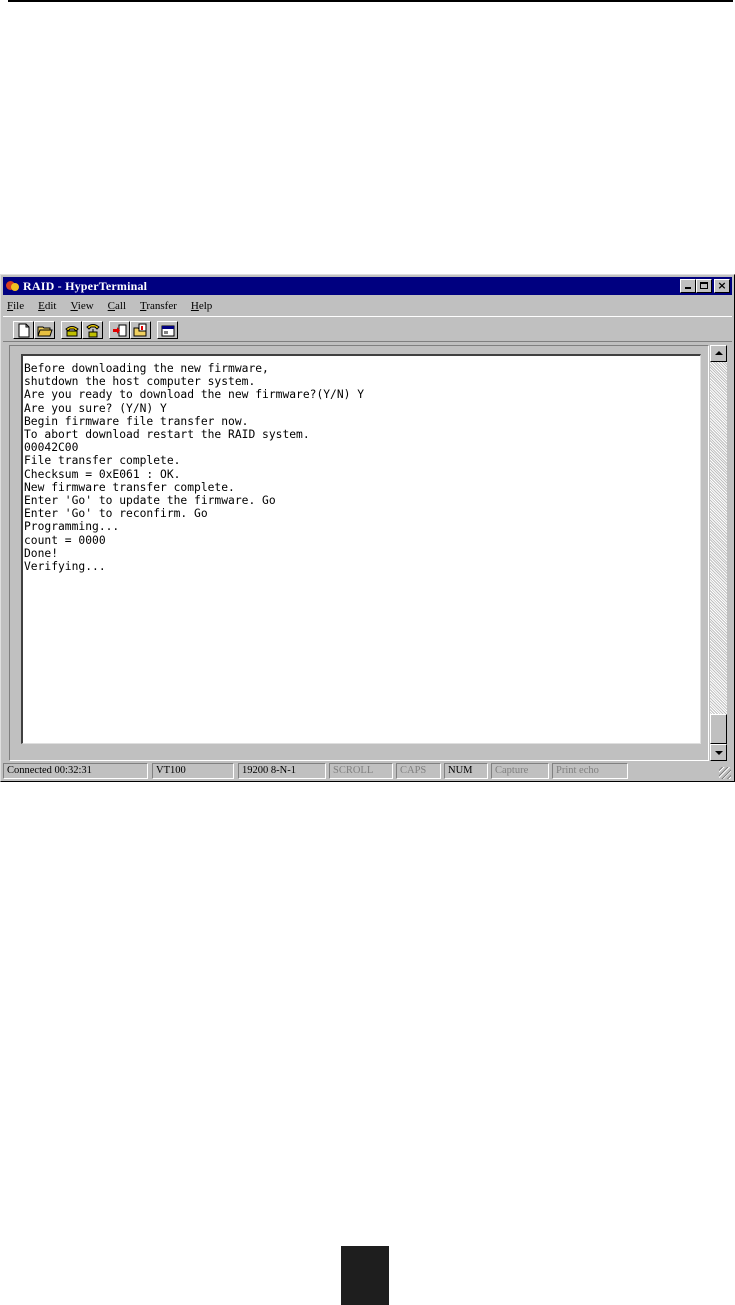 The width and height of the screenshot is (735, 1305). Describe the element at coordinates (367, 286) in the screenshot. I see `title-bar: RAID - HyperTerminal ×` at that location.